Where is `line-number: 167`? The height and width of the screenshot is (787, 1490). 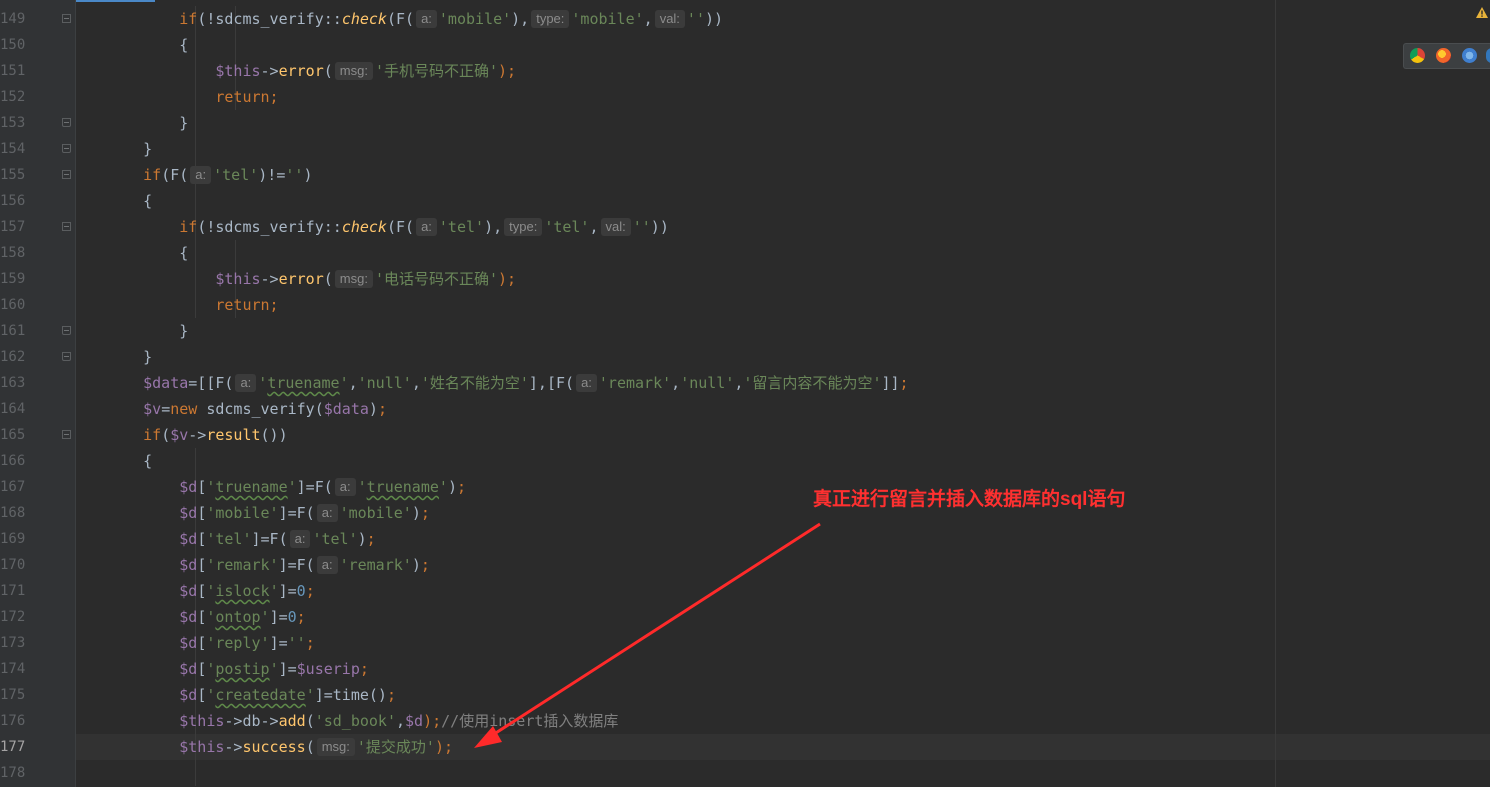
line-number: 167 is located at coordinates (12, 487).